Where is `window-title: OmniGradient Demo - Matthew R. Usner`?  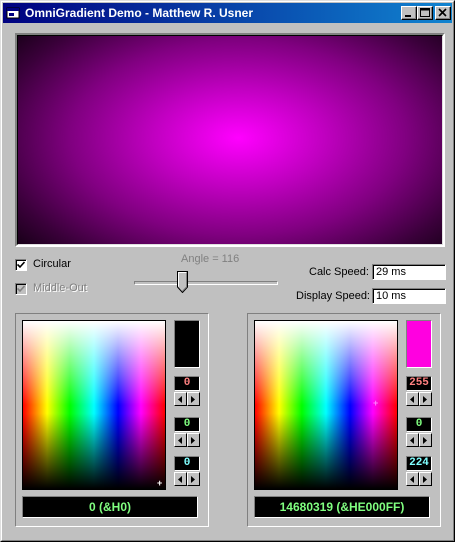
window-title: OmniGradient Demo - Matthew R. Usner is located at coordinates (139, 13).